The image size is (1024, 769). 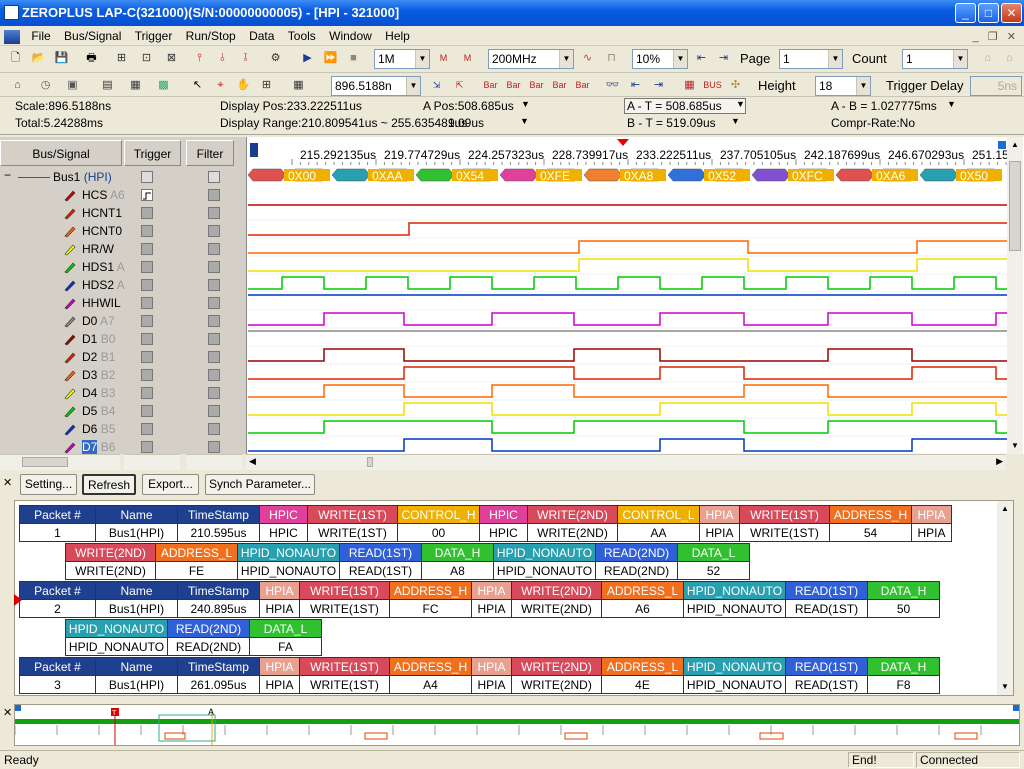 What do you see at coordinates (536, 85) in the screenshot?
I see `bar-c-icon: Bar` at bounding box center [536, 85].